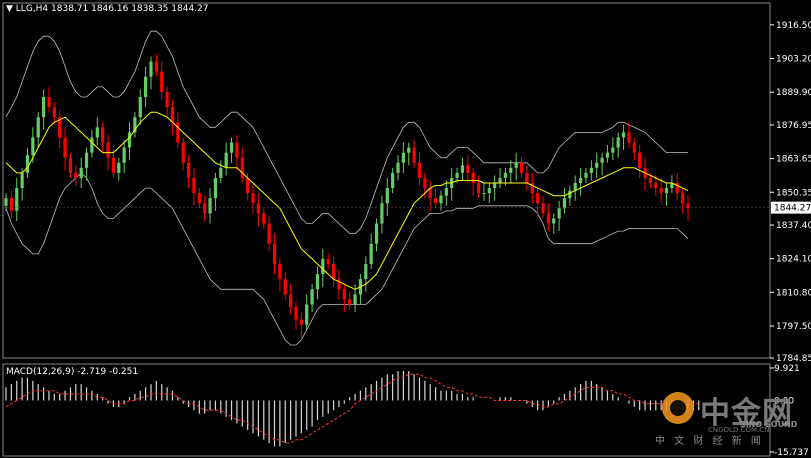 The width and height of the screenshot is (811, 458). What do you see at coordinates (791, 453) in the screenshot?
I see `macd-tick-label: -15.737` at bounding box center [791, 453].